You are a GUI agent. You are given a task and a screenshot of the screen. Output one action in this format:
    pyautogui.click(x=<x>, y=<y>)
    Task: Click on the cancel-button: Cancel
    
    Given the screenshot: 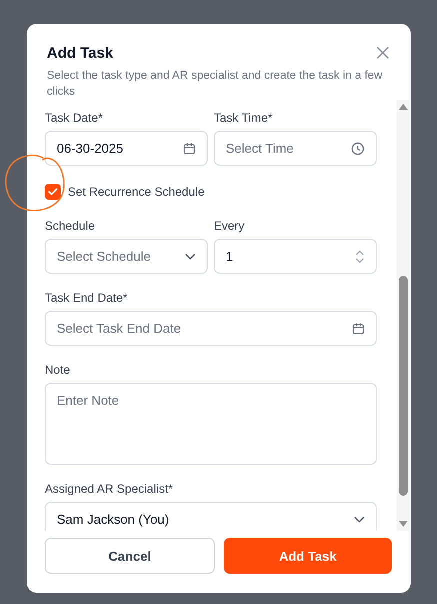 What is the action you would take?
    pyautogui.click(x=130, y=556)
    